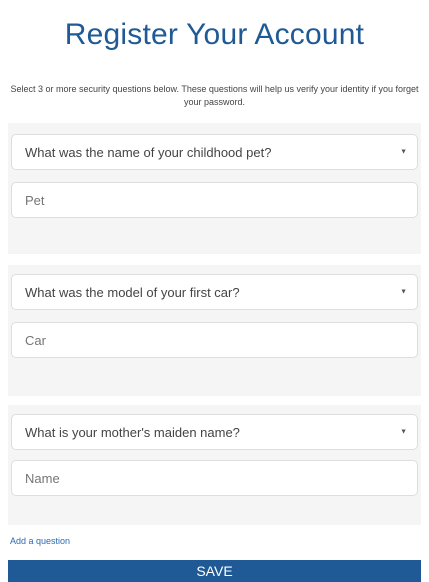  Describe the element at coordinates (132, 432) in the screenshot. I see `question-select-3-value: What is your mother's maiden name?` at that location.